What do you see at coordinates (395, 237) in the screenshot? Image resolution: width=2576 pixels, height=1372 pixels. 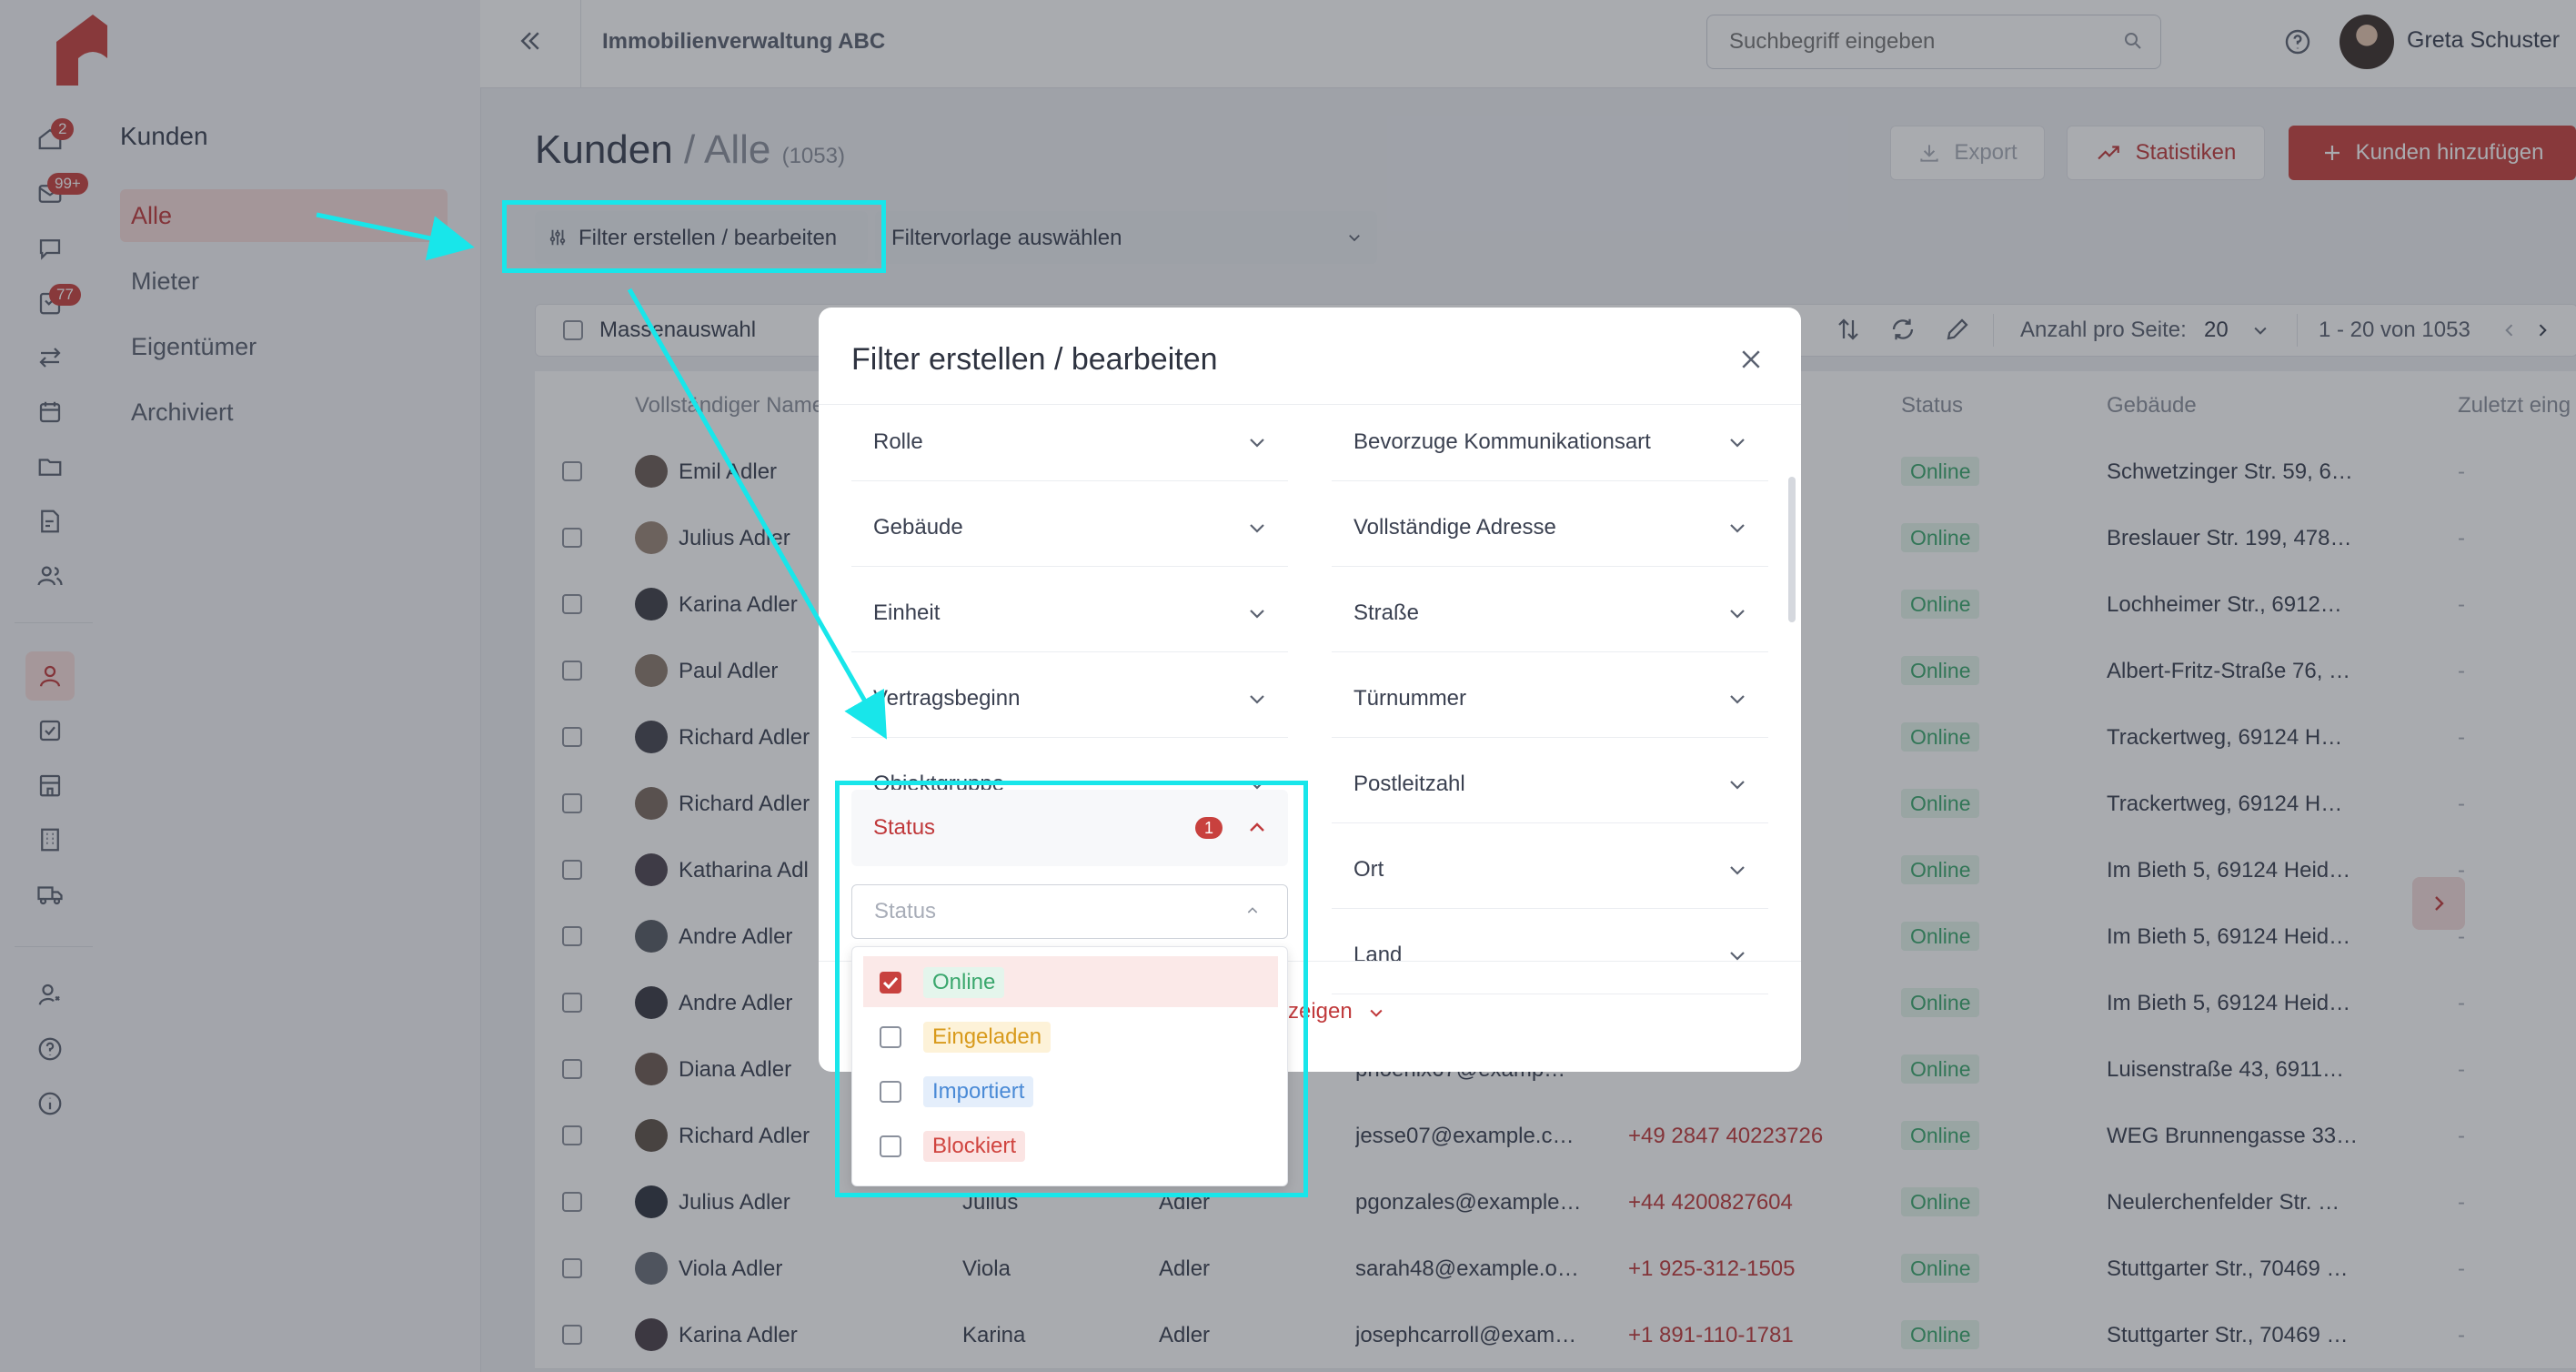 I see `arrow-to-filter-button` at bounding box center [395, 237].